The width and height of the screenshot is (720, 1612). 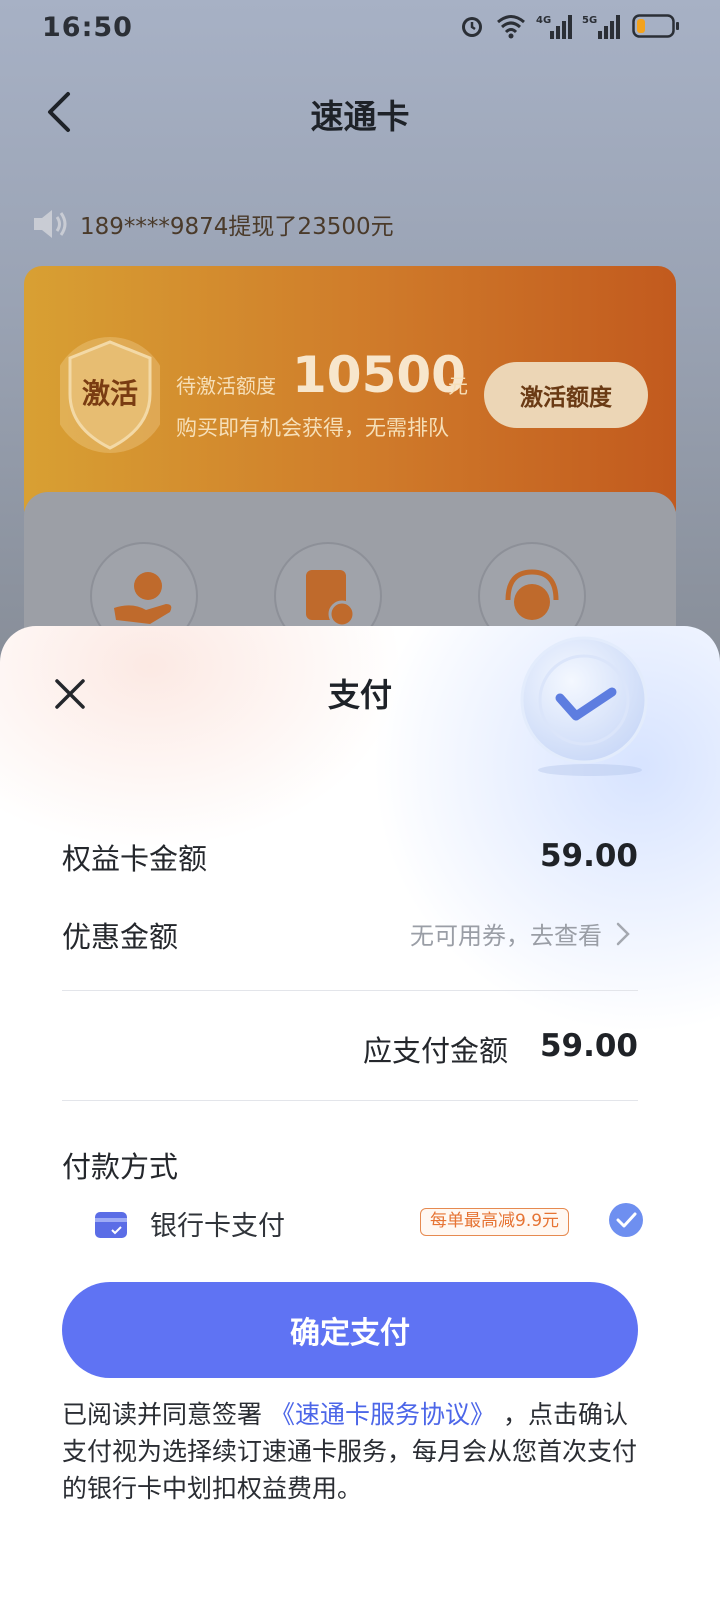 What do you see at coordinates (312, 428) in the screenshot?
I see `activation-subtitle: 购买即有机会获得，无需排队` at bounding box center [312, 428].